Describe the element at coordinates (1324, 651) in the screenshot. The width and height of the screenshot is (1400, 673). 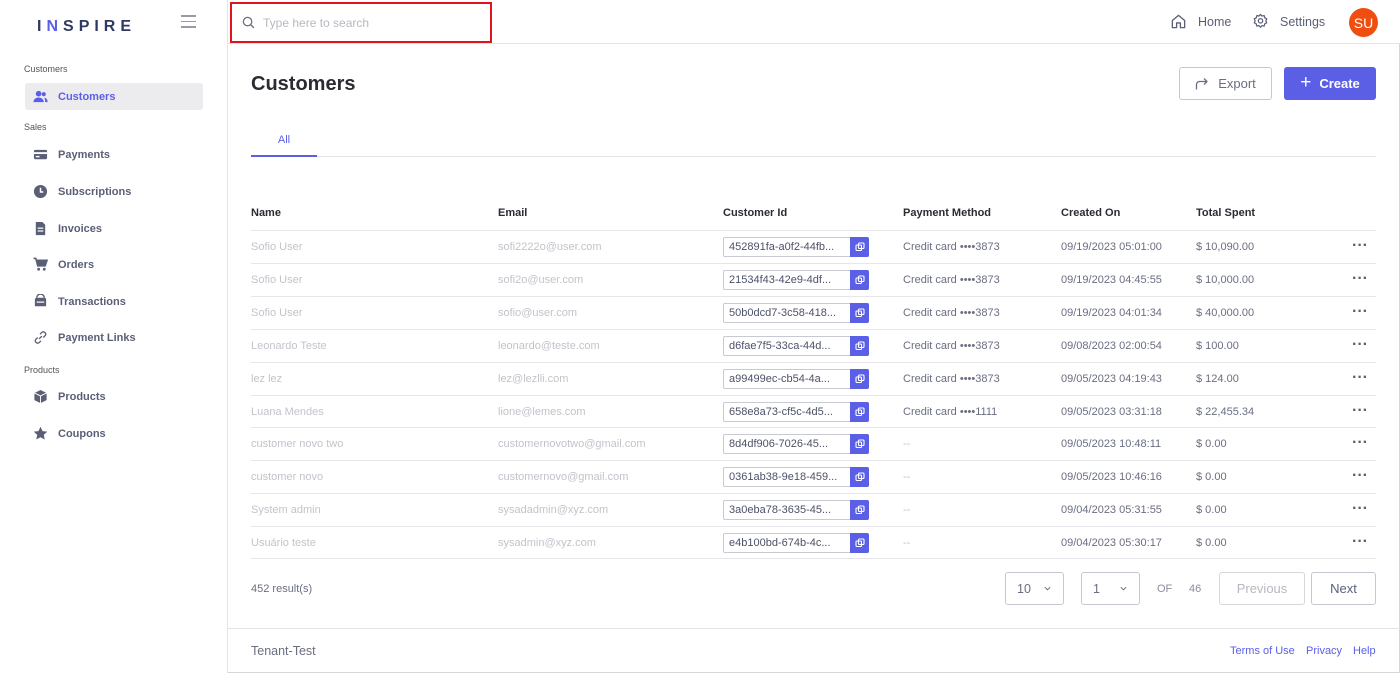
I see `privacy-link: Privacy` at that location.